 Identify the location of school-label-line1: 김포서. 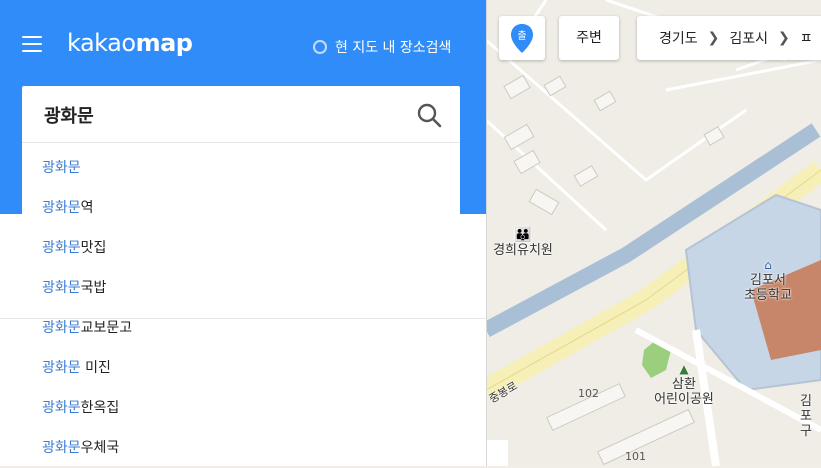
(768, 280).